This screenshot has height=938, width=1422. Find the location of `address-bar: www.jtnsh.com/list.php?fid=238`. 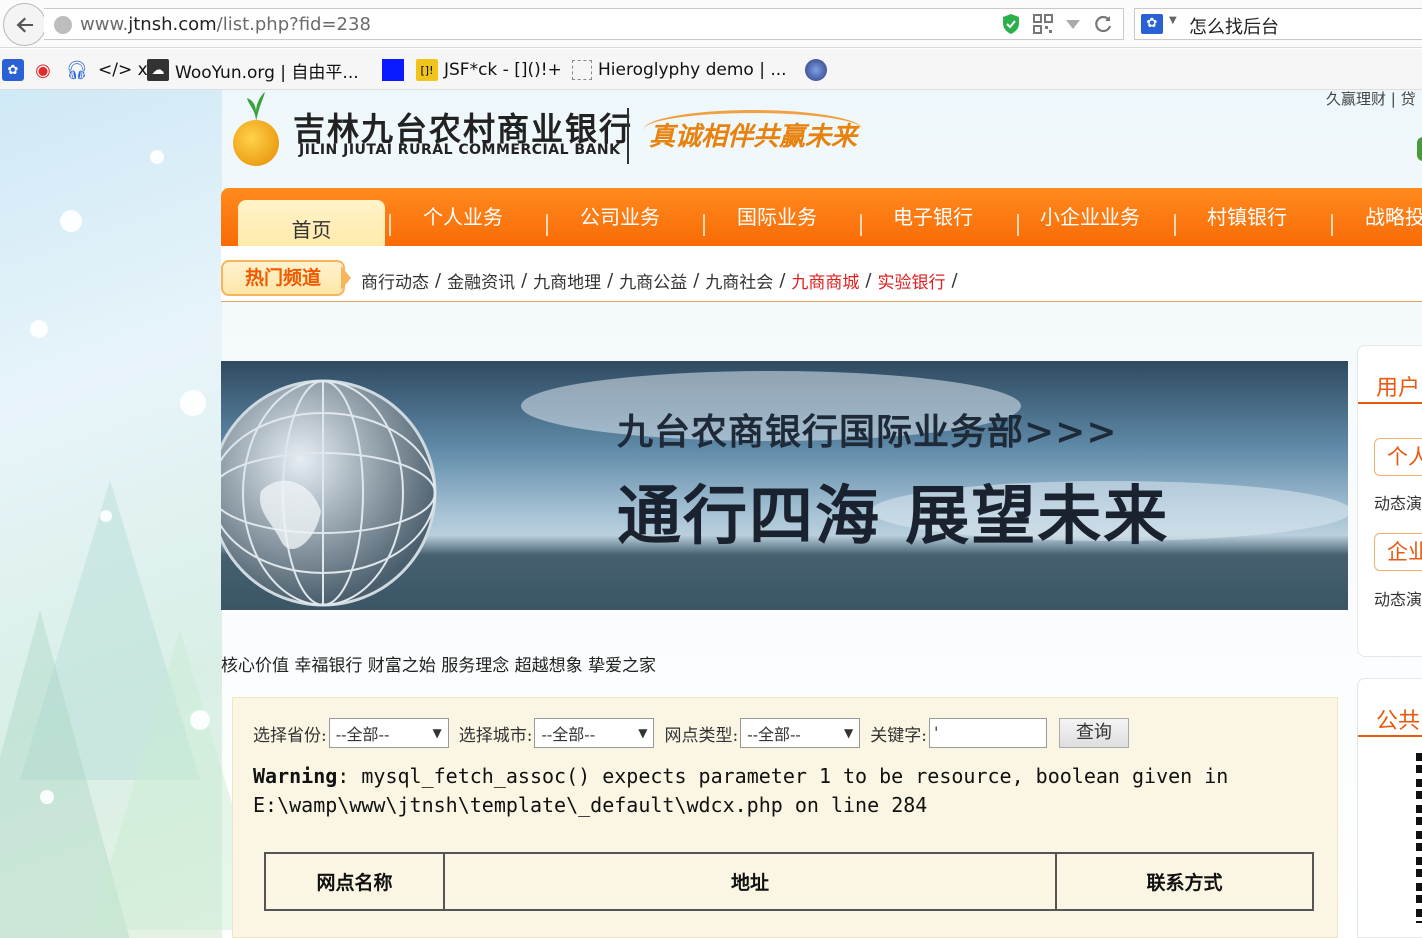

address-bar: www.jtnsh.com/list.php?fid=238 is located at coordinates (584, 24).